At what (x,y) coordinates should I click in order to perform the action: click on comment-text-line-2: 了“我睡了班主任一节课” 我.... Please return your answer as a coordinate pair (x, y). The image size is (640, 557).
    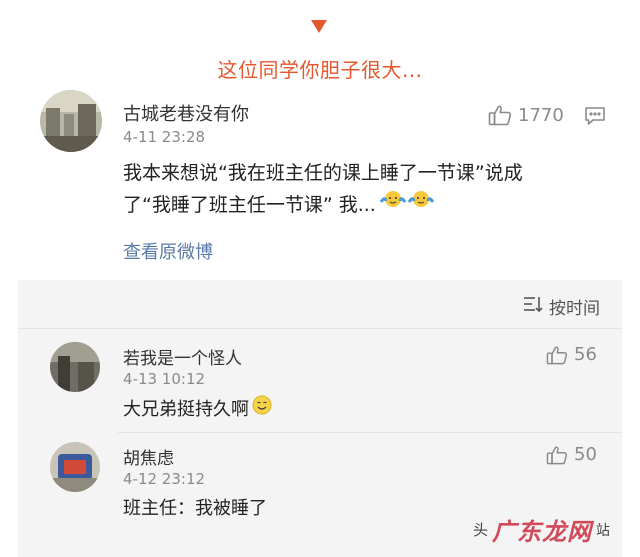
    Looking at the image, I should click on (249, 204).